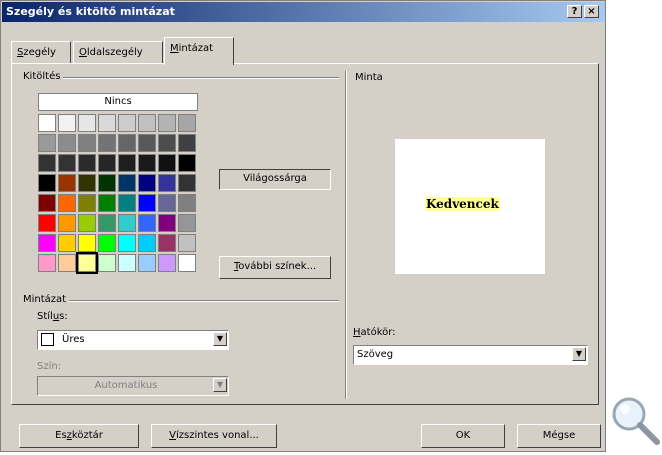 The height and width of the screenshot is (455, 662). What do you see at coordinates (133, 386) in the screenshot?
I see `pattern-color-dropdown: Automatikus ▼` at bounding box center [133, 386].